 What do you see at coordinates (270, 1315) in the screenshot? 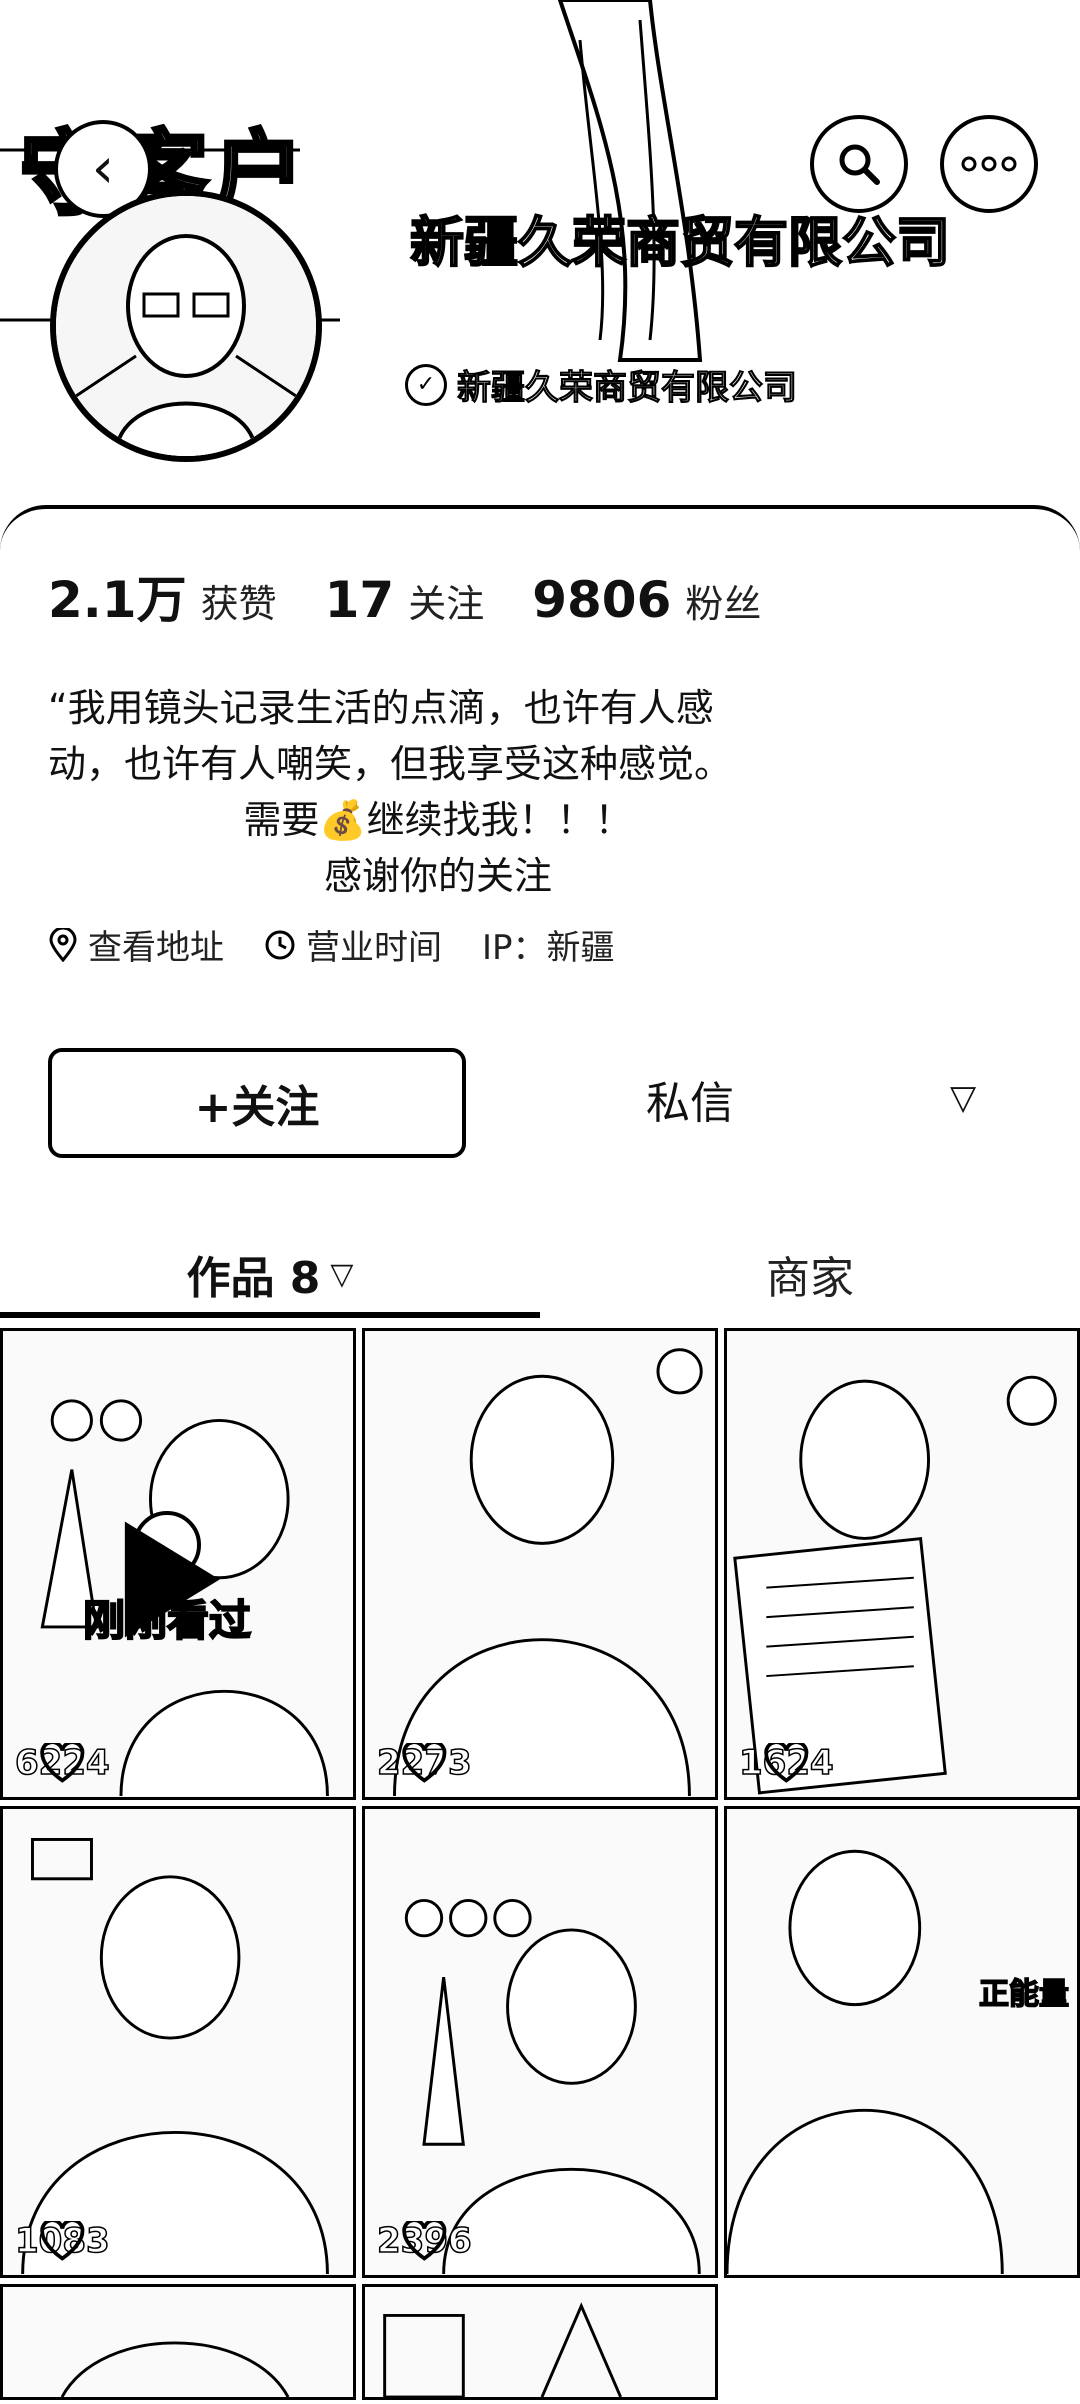
I see `active-tab-indicator` at bounding box center [270, 1315].